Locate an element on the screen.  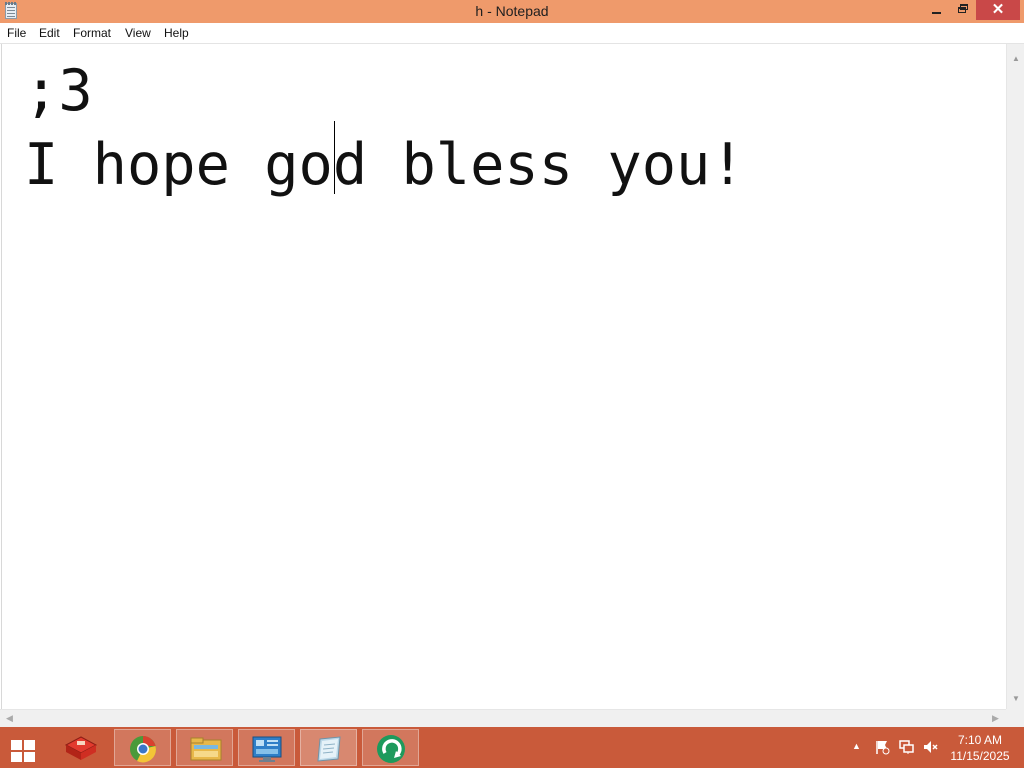
taskbar: ▲ 7:10 AM 11/15/2025 is located at coordinates (512, 747).